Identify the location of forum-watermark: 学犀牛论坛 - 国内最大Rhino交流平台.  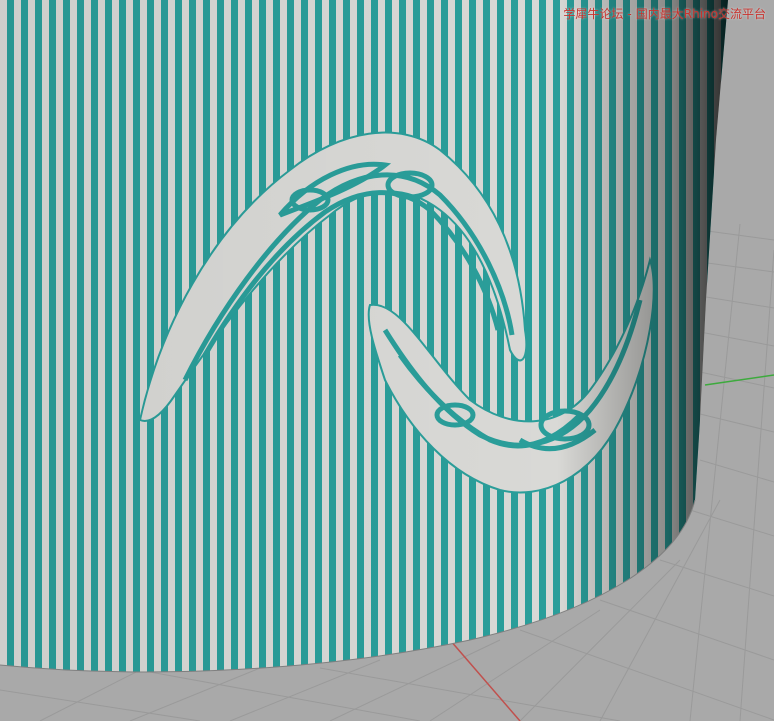
(664, 14).